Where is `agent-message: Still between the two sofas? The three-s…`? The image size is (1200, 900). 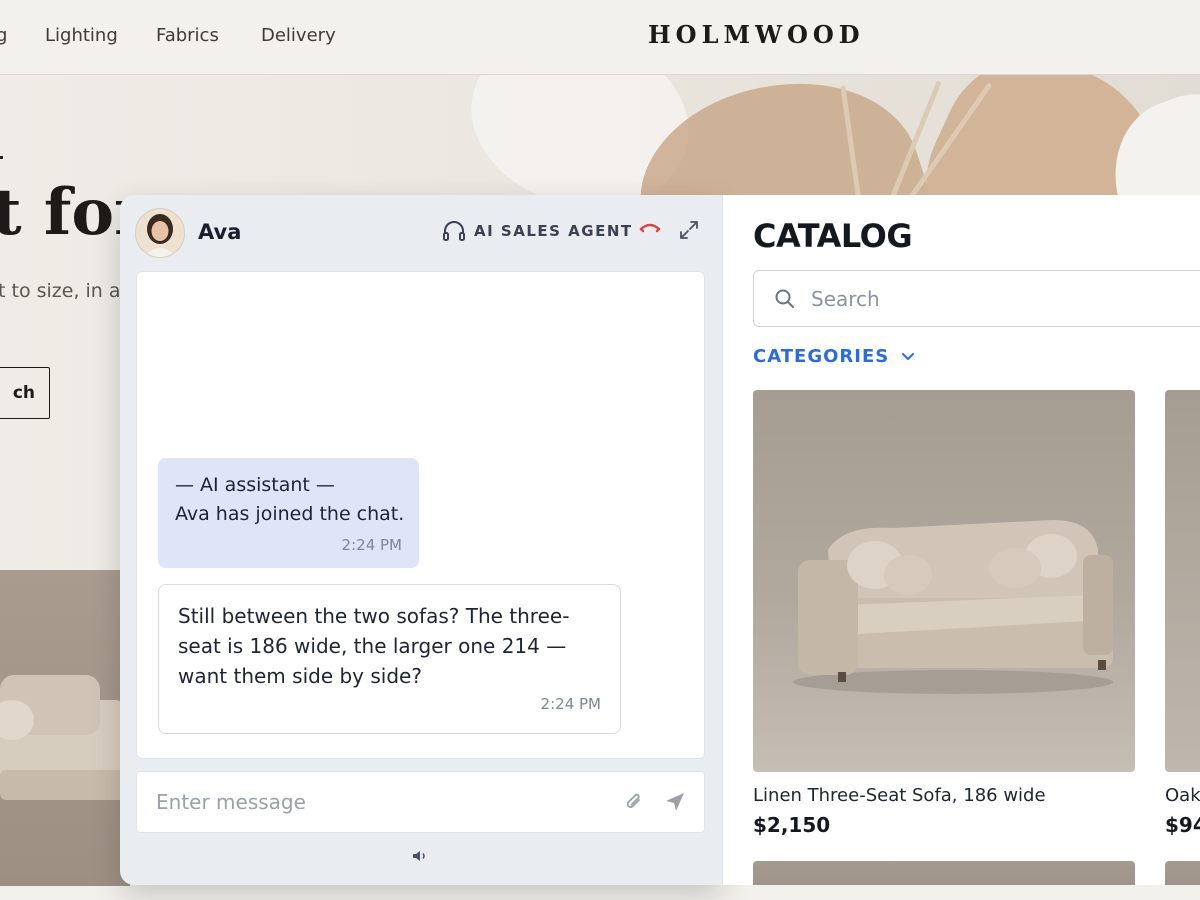
agent-message: Still between the two sofas? The three-s… is located at coordinates (389, 659).